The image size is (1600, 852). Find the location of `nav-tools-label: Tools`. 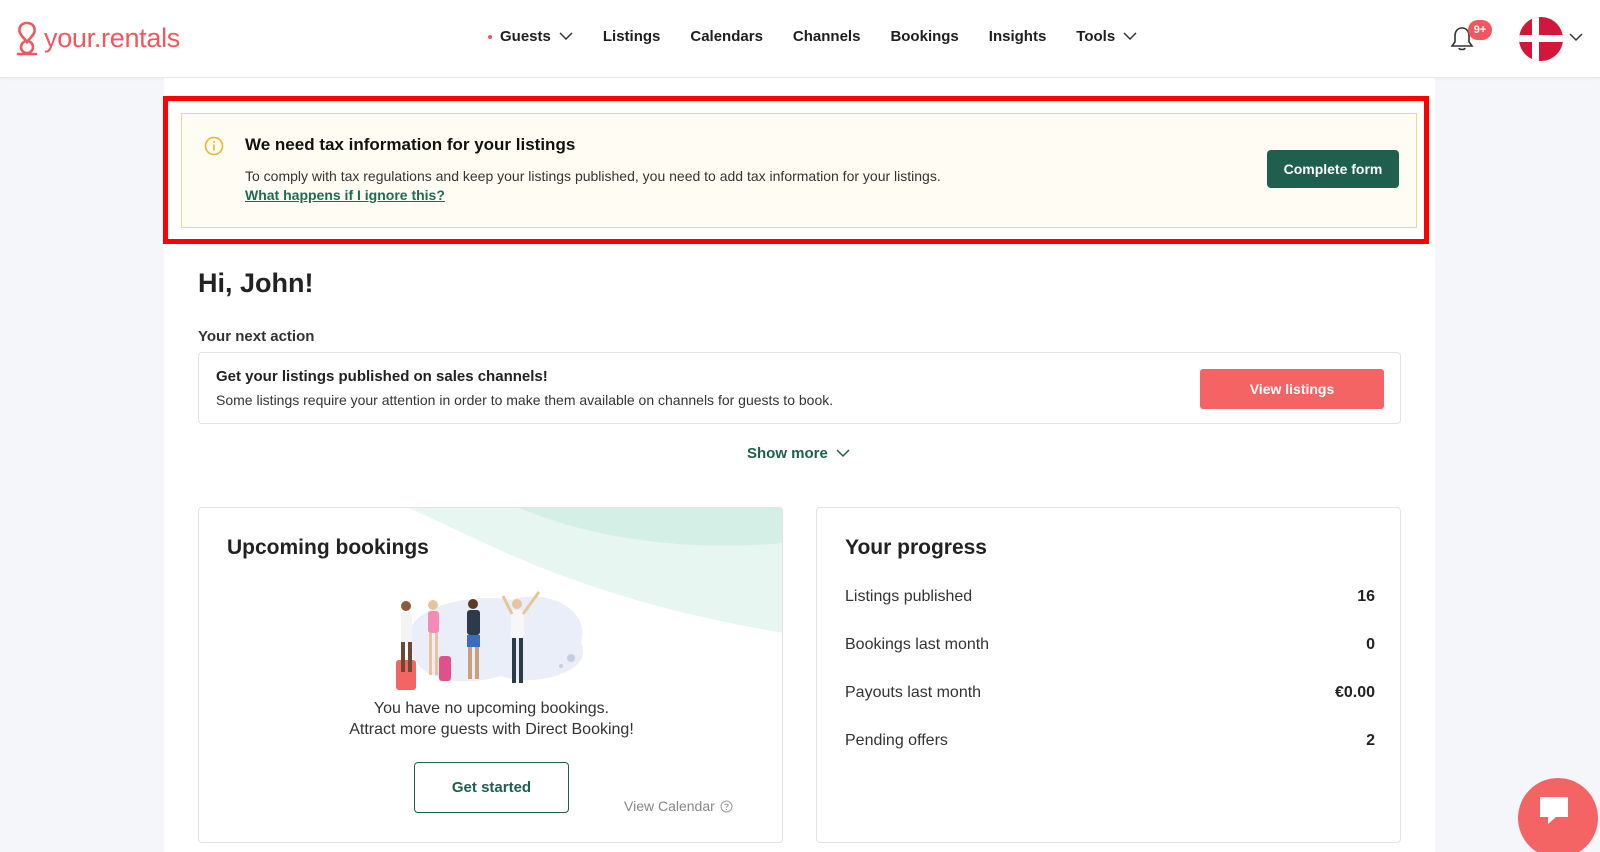

nav-tools-label: Tools is located at coordinates (1096, 36).